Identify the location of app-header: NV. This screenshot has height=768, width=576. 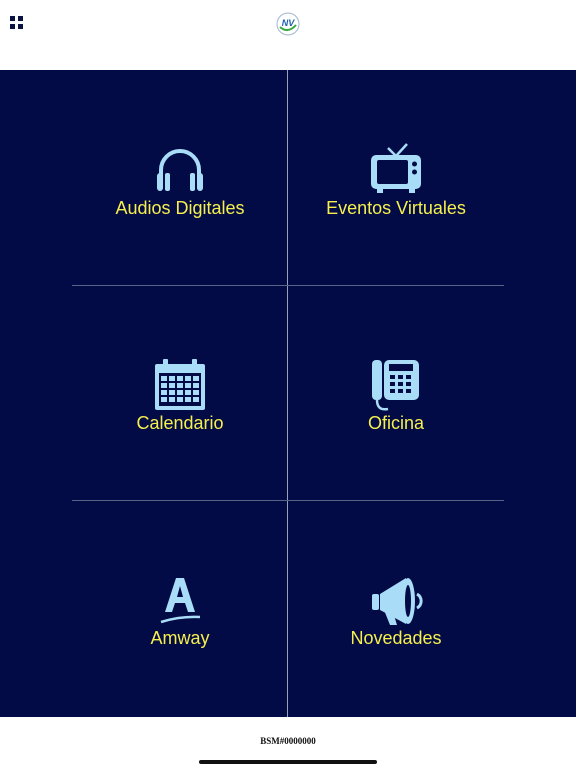
(288, 35).